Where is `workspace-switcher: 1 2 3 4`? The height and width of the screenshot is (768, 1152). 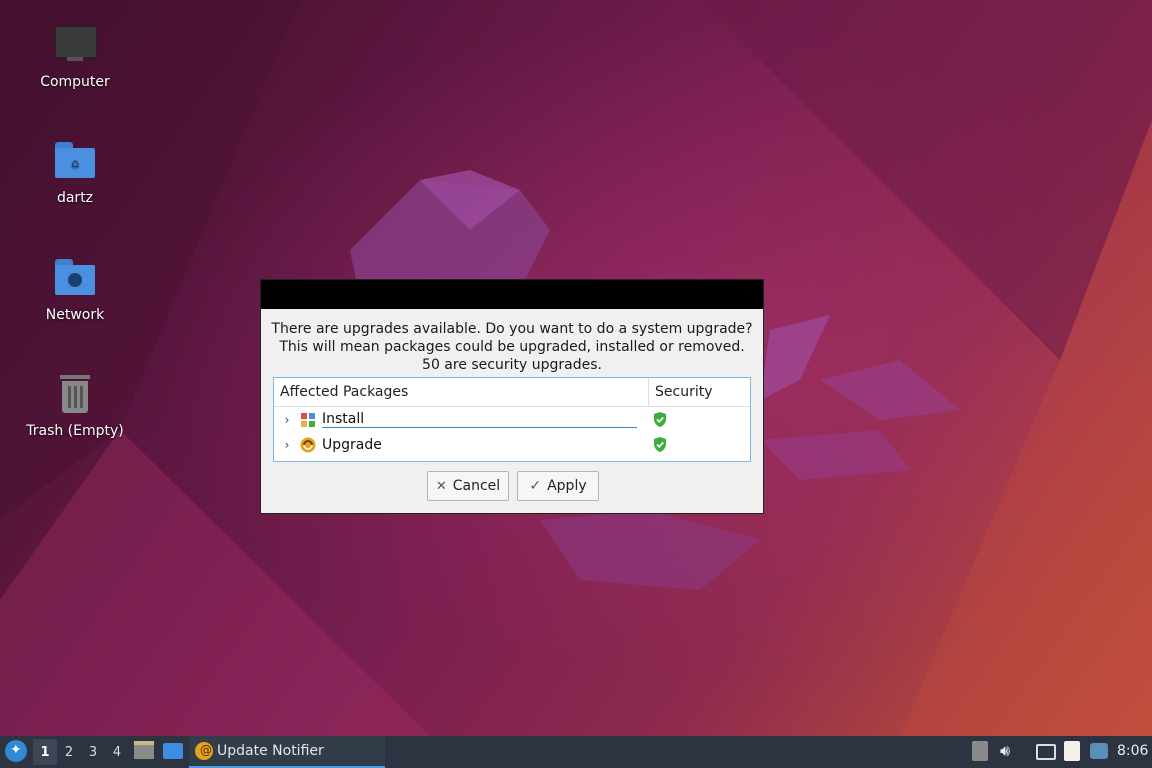
workspace-switcher: 1 2 3 4 is located at coordinates (81, 752).